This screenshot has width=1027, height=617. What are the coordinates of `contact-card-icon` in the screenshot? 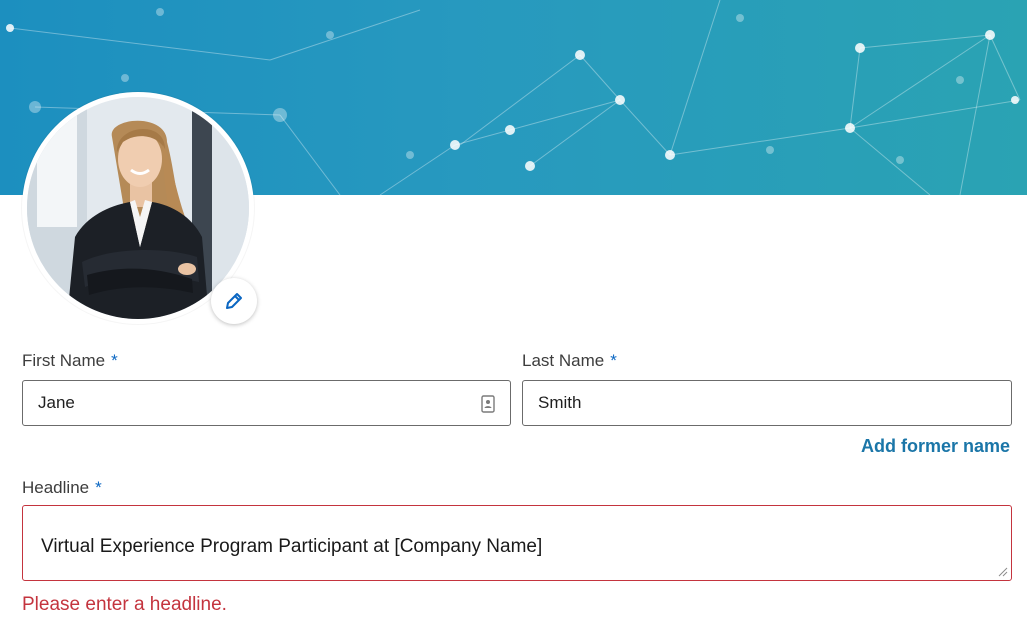 It's located at (488, 404).